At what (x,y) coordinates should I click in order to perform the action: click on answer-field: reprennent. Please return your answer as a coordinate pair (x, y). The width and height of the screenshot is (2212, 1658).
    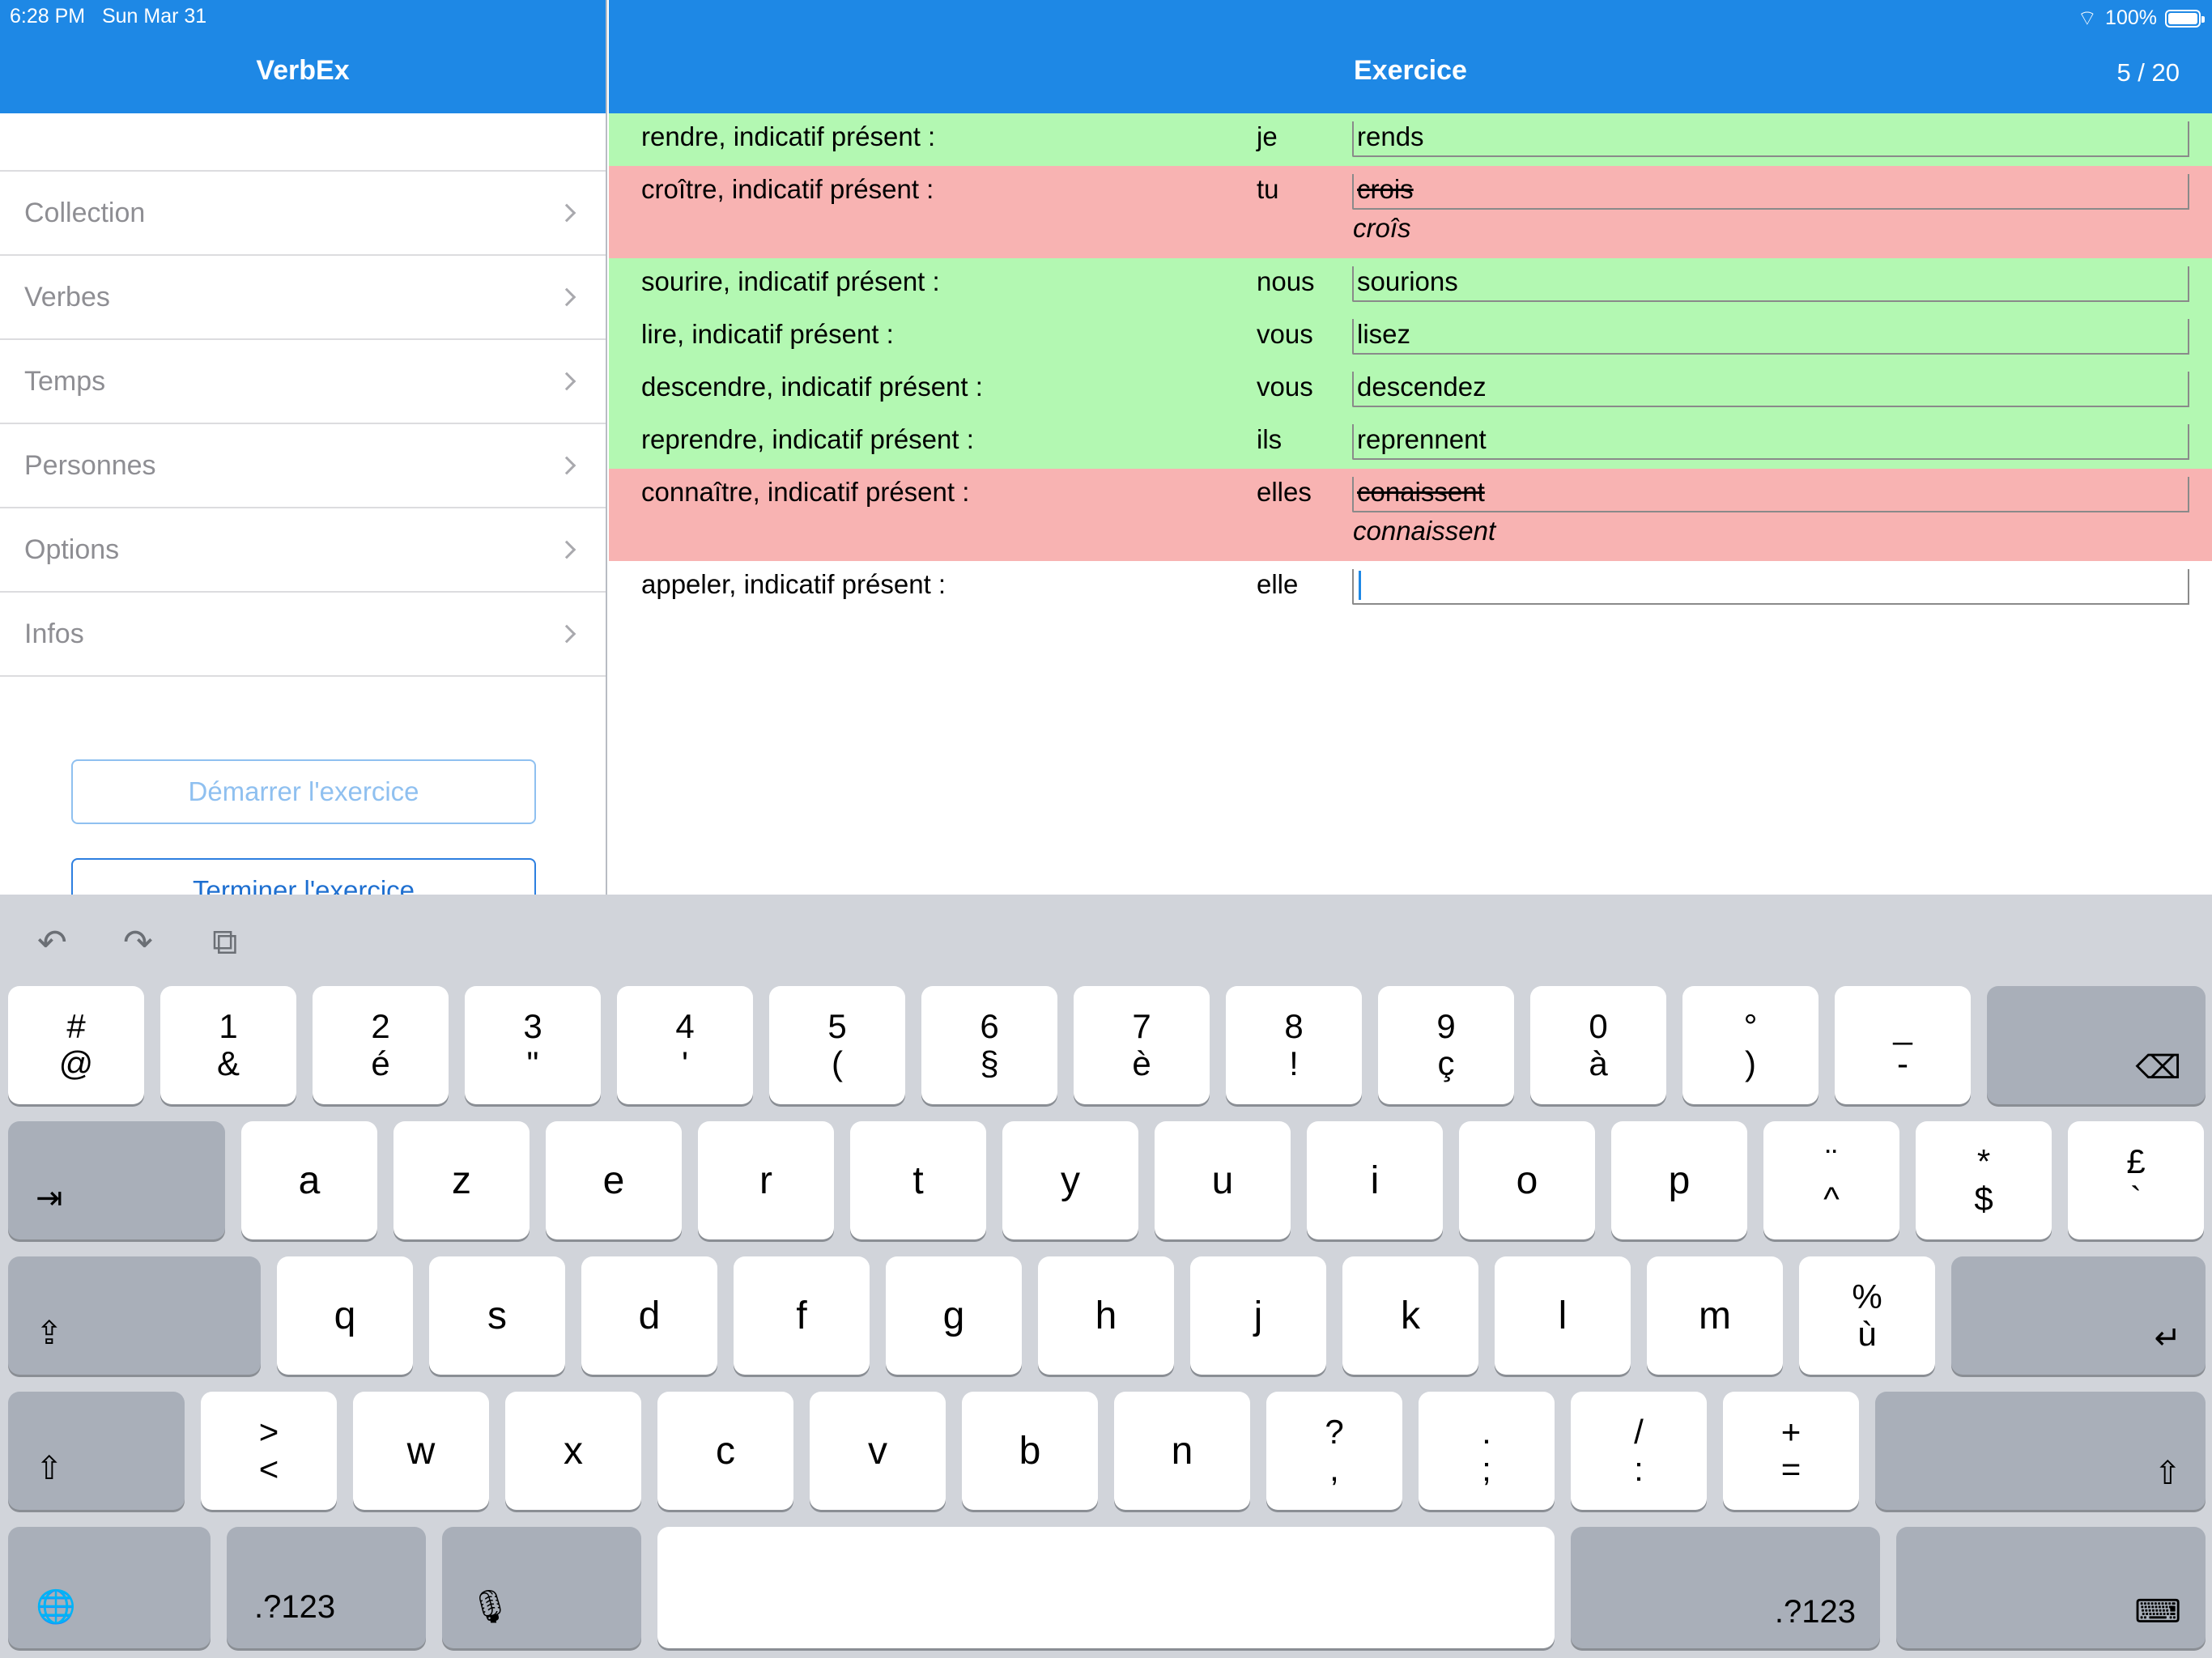
    Looking at the image, I should click on (1771, 442).